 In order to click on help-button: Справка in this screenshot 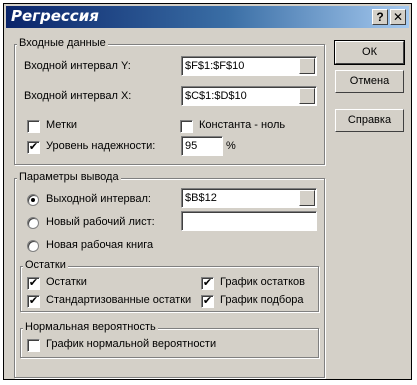, I will do `click(369, 120)`.